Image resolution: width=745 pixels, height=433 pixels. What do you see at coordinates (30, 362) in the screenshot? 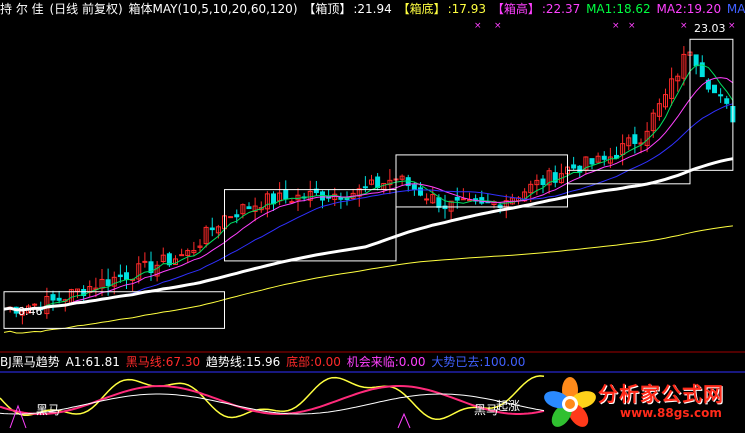
I see `sub-indicator-name: BJ黑马趋势` at bounding box center [30, 362].